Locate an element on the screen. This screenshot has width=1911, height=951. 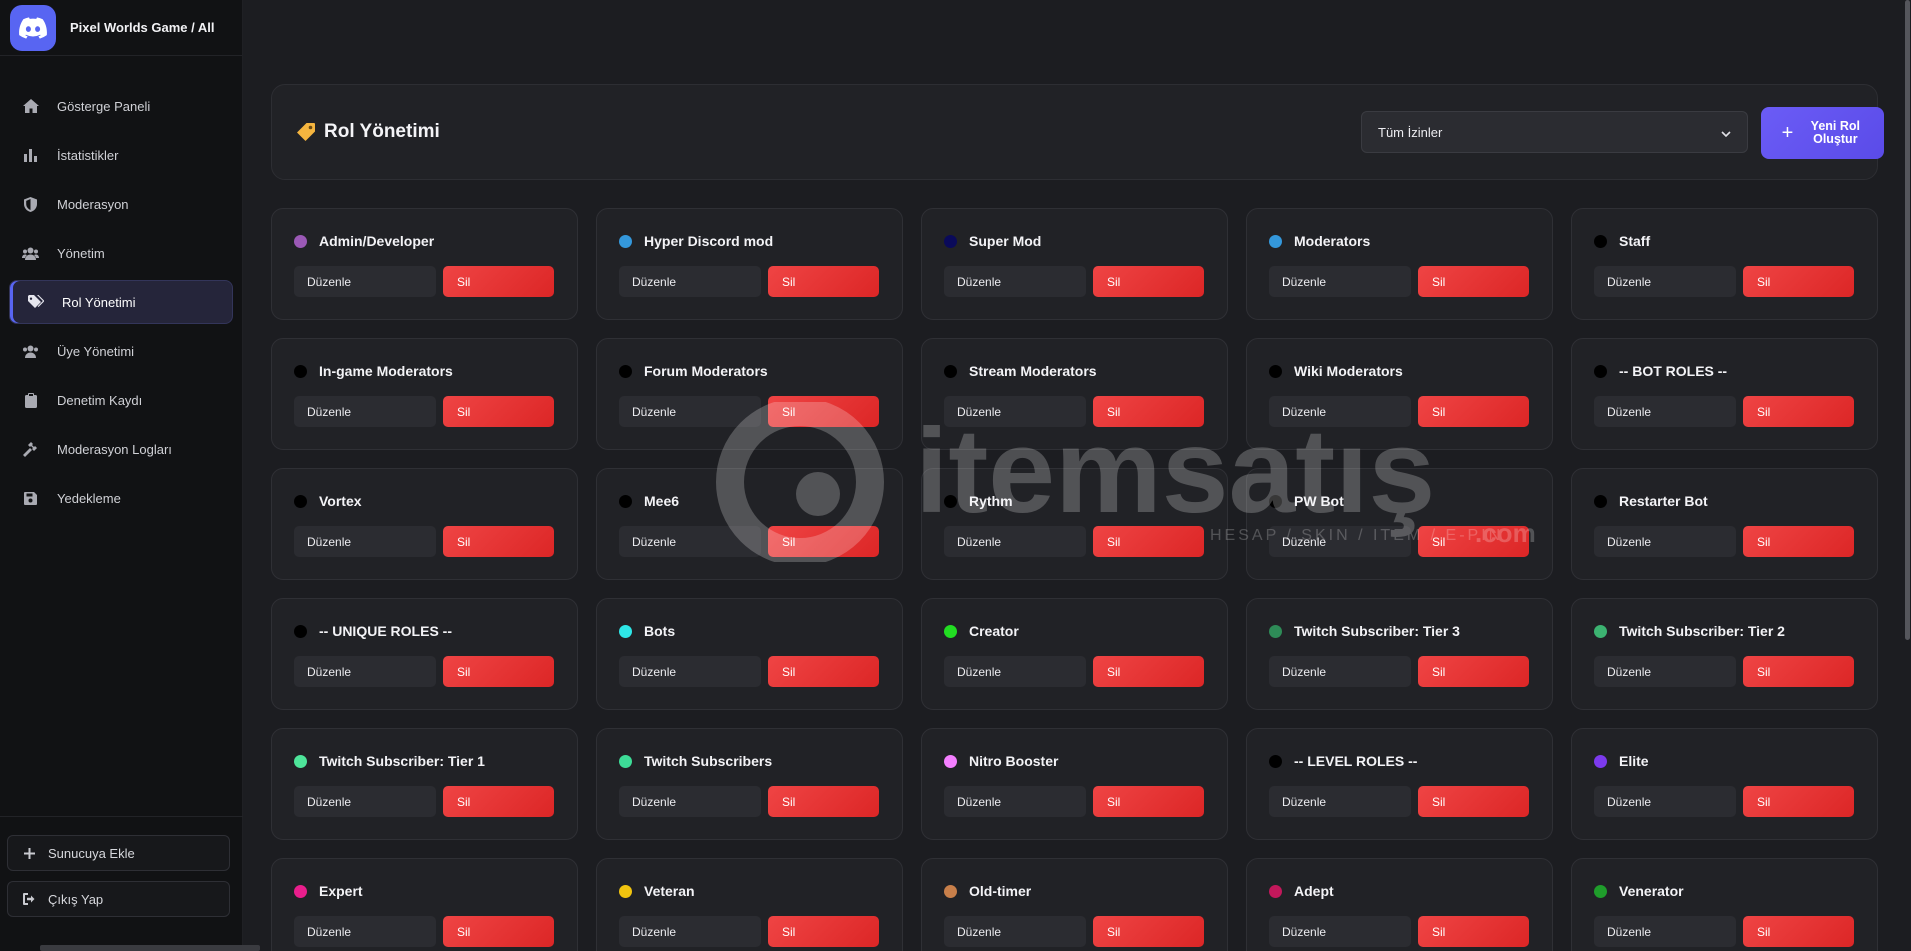
sidebar-item-dashboard: Gösterge Paneli is located at coordinates (121, 106).